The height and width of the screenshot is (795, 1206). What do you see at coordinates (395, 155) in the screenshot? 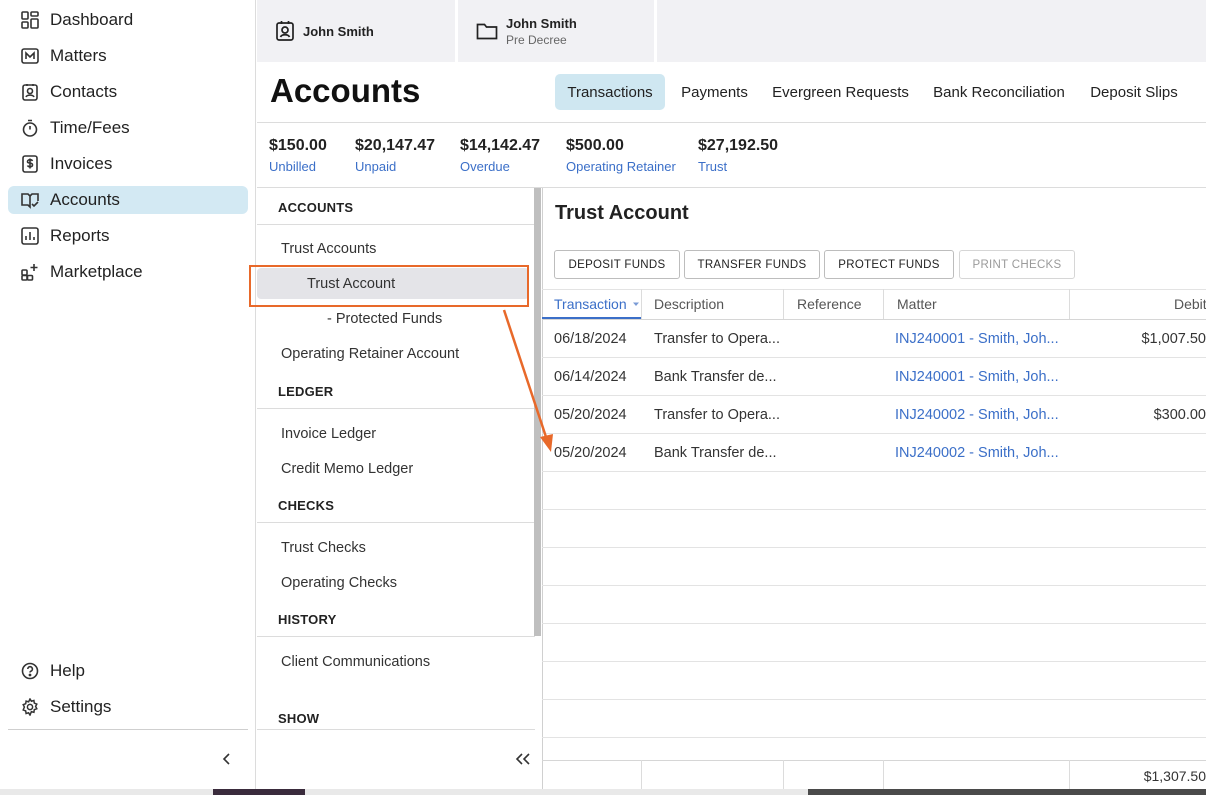
I see `stat-unpaid: $20,147.47 Unpaid` at bounding box center [395, 155].